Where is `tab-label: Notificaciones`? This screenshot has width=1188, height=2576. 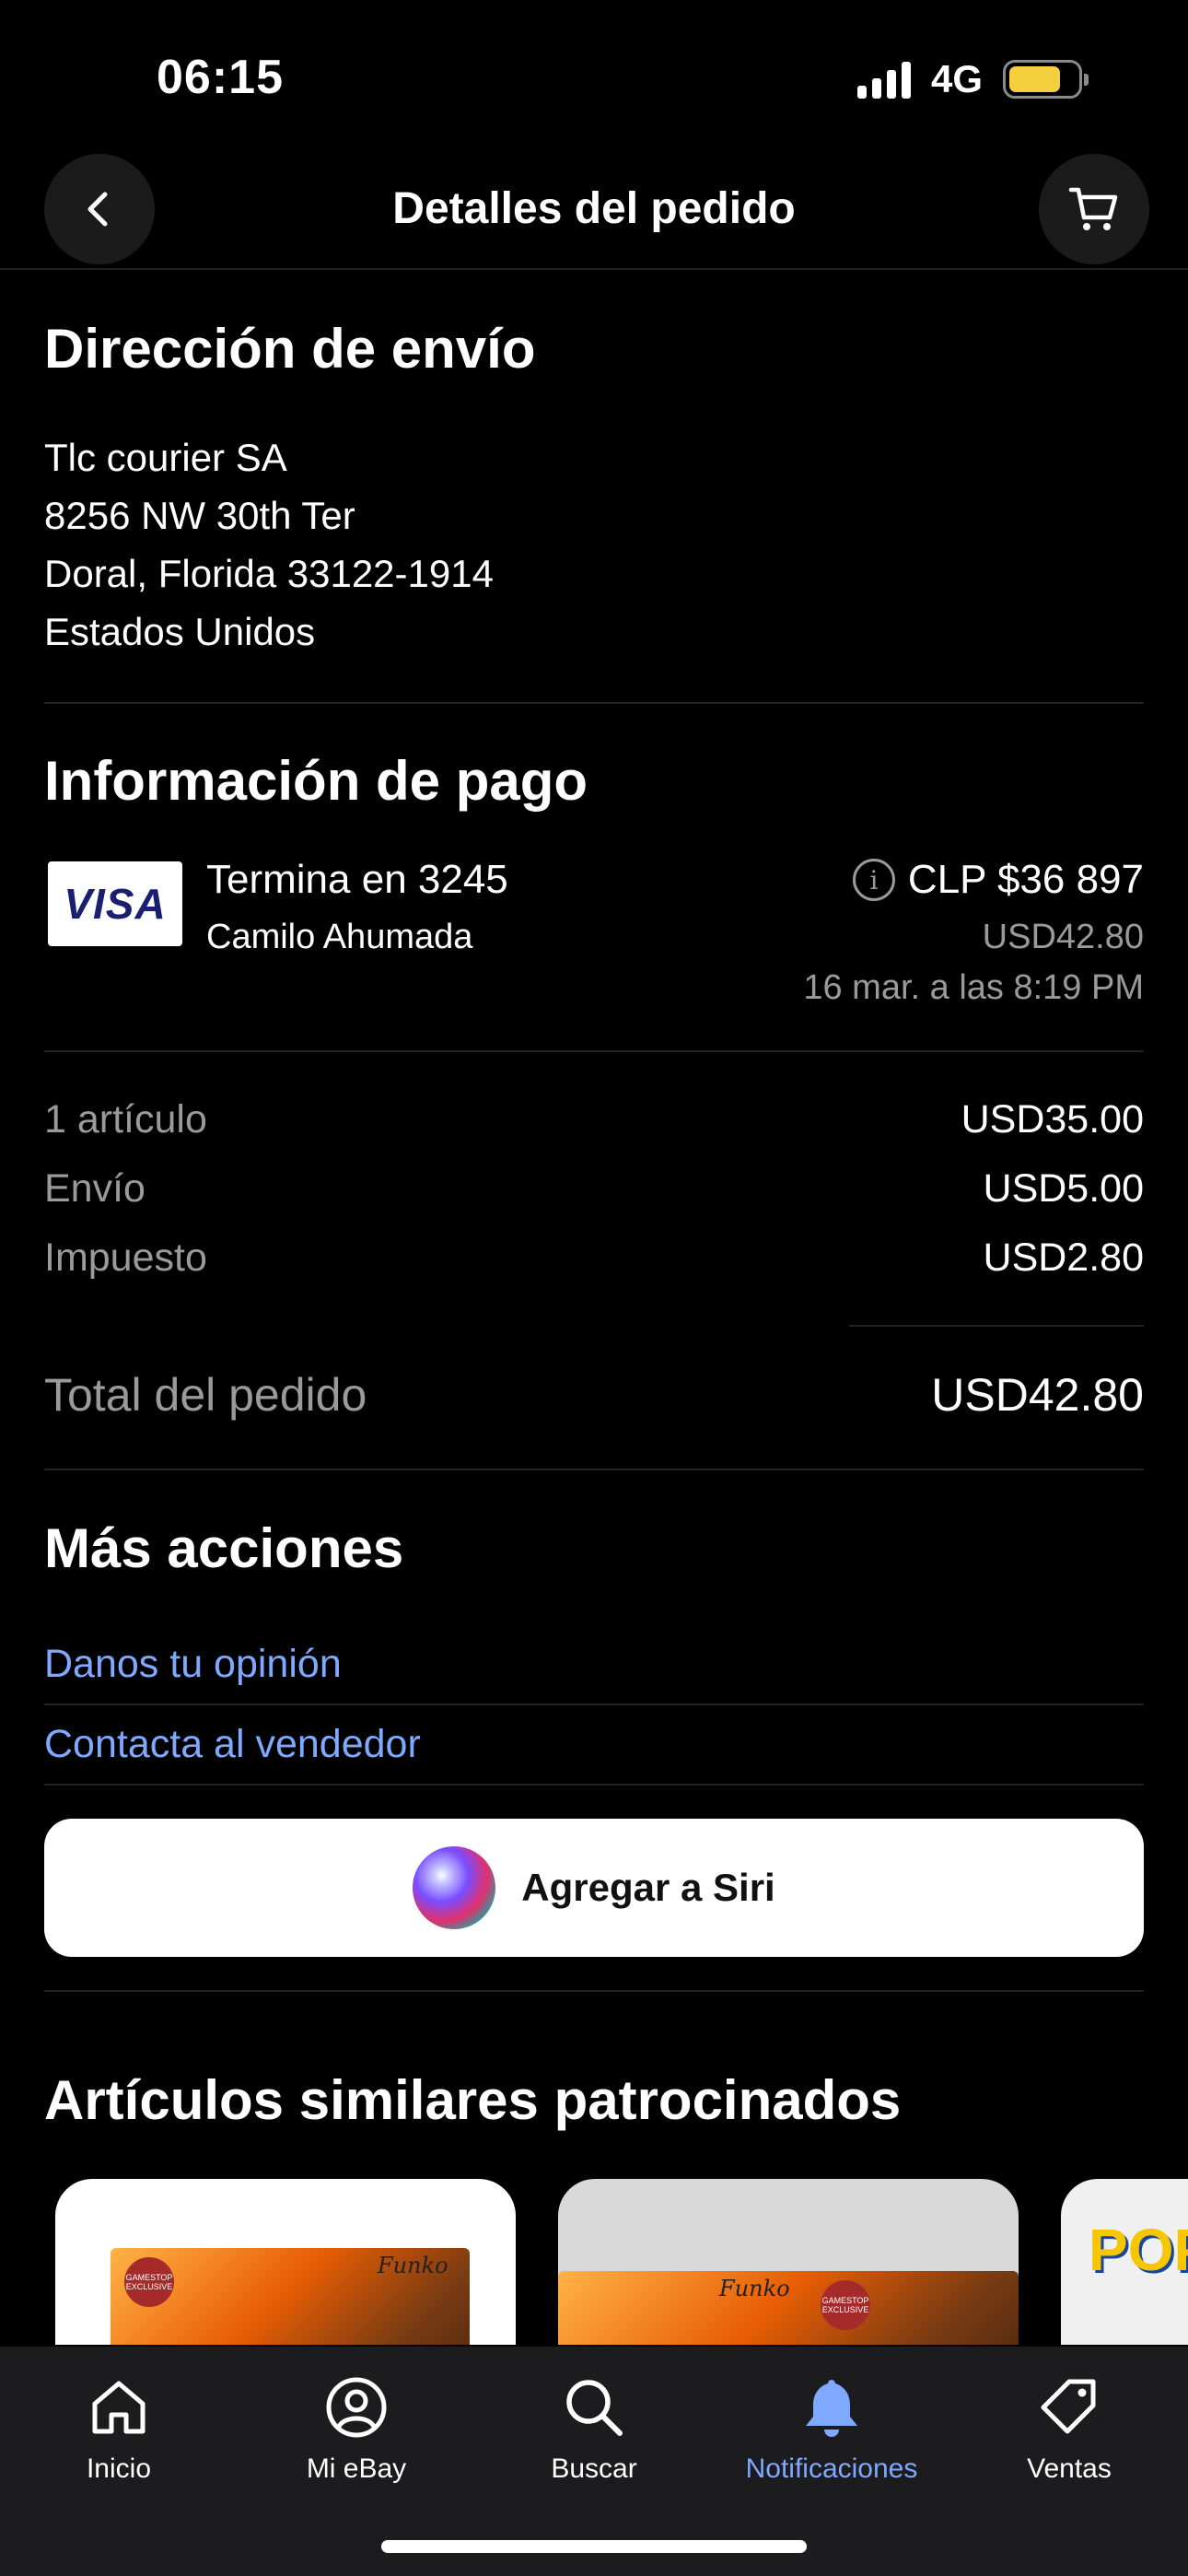 tab-label: Notificaciones is located at coordinates (831, 2469).